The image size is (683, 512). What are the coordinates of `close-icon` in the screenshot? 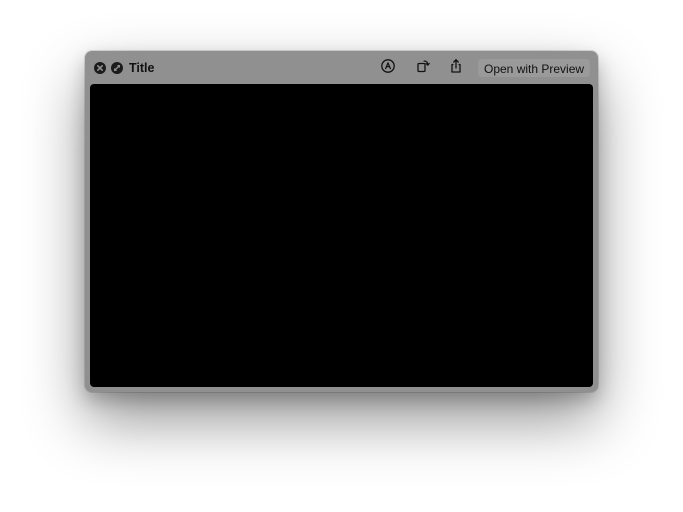 It's located at (100, 68).